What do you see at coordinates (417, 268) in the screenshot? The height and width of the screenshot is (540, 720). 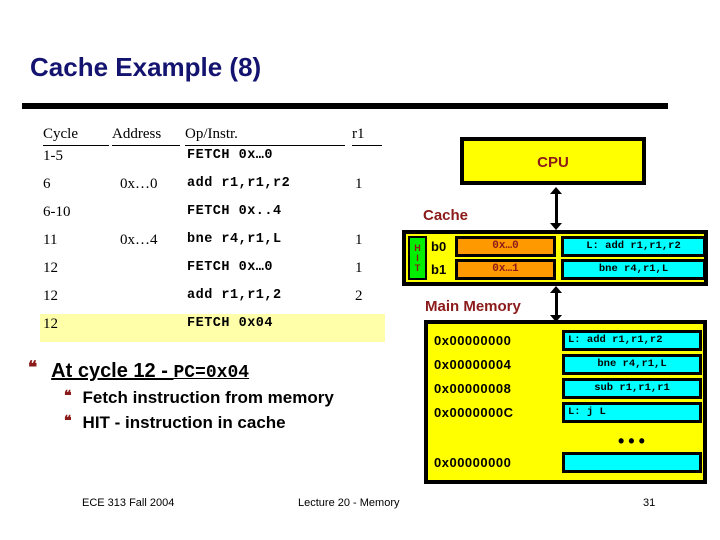 I see `hit-letter-t: T` at bounding box center [417, 268].